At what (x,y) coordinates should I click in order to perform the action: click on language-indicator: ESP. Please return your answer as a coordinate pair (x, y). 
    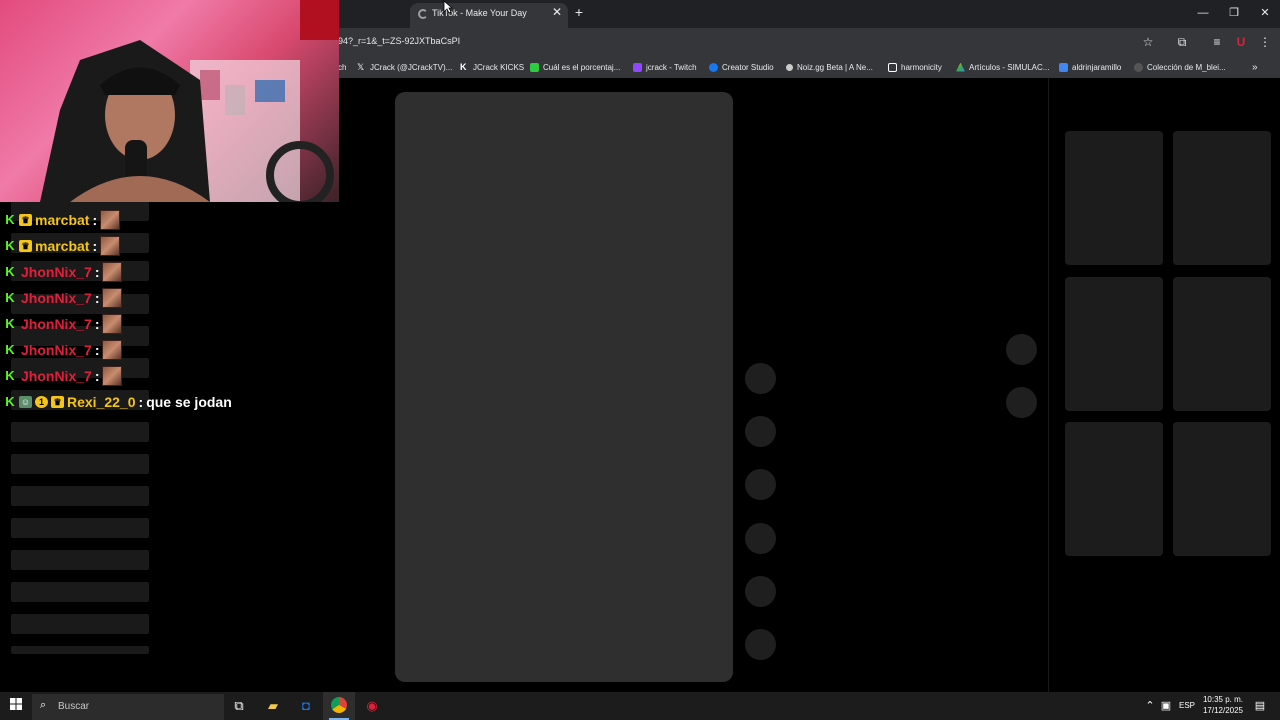
    Looking at the image, I should click on (1187, 705).